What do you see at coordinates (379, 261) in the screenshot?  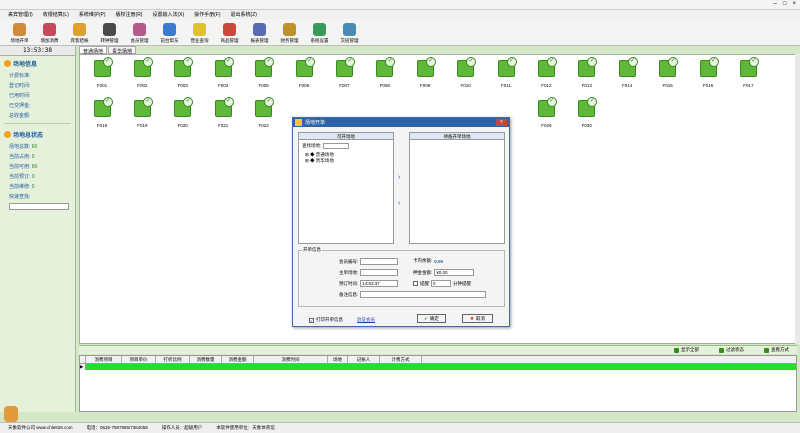 I see `member-no-input` at bounding box center [379, 261].